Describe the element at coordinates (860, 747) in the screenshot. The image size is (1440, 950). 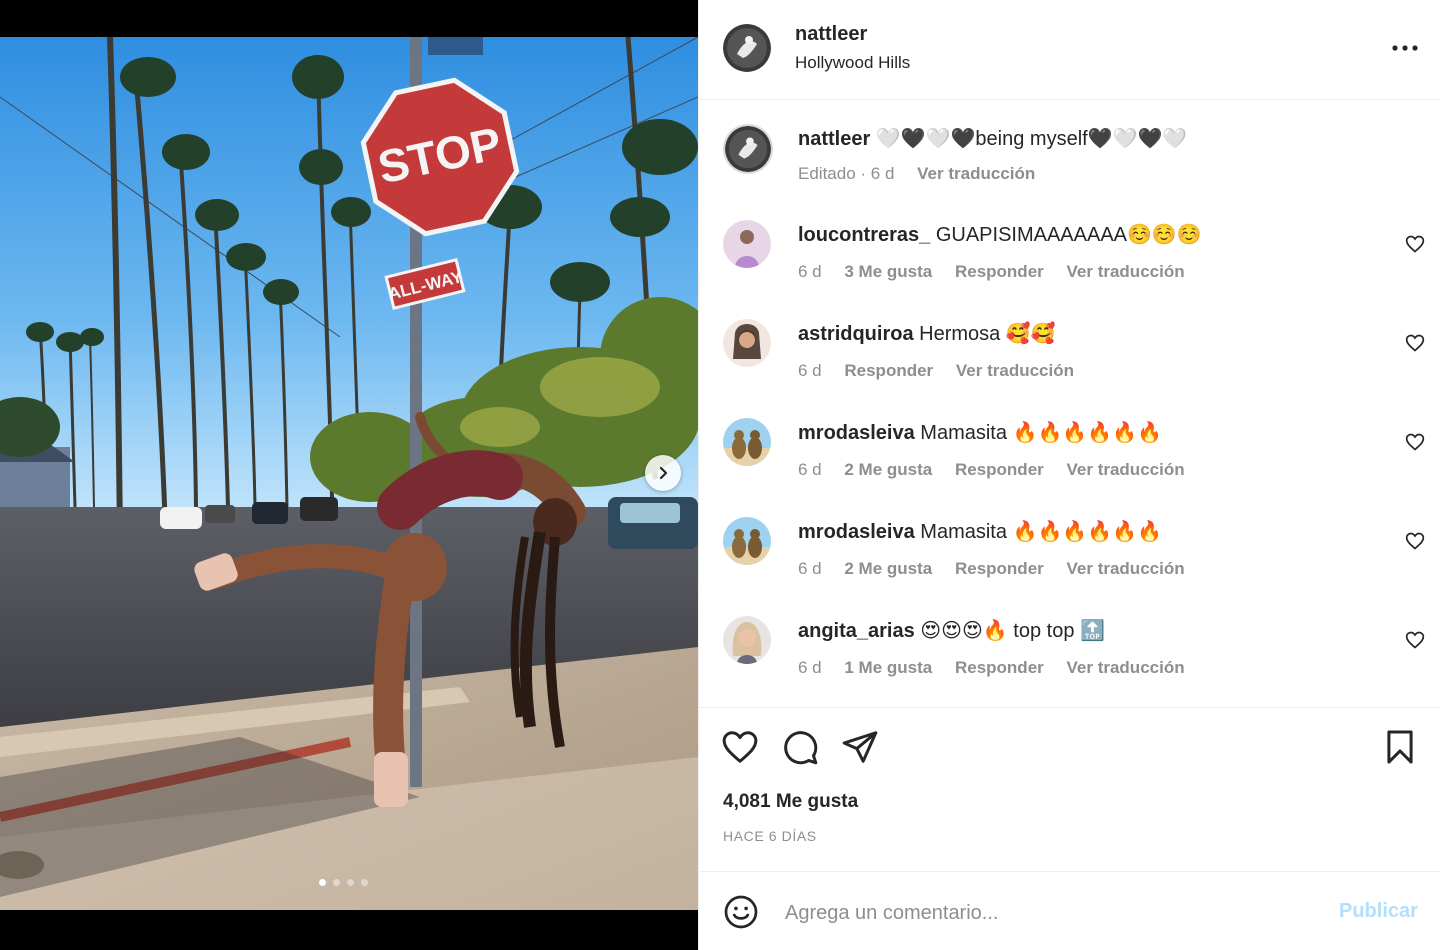
I see `send-icon` at that location.